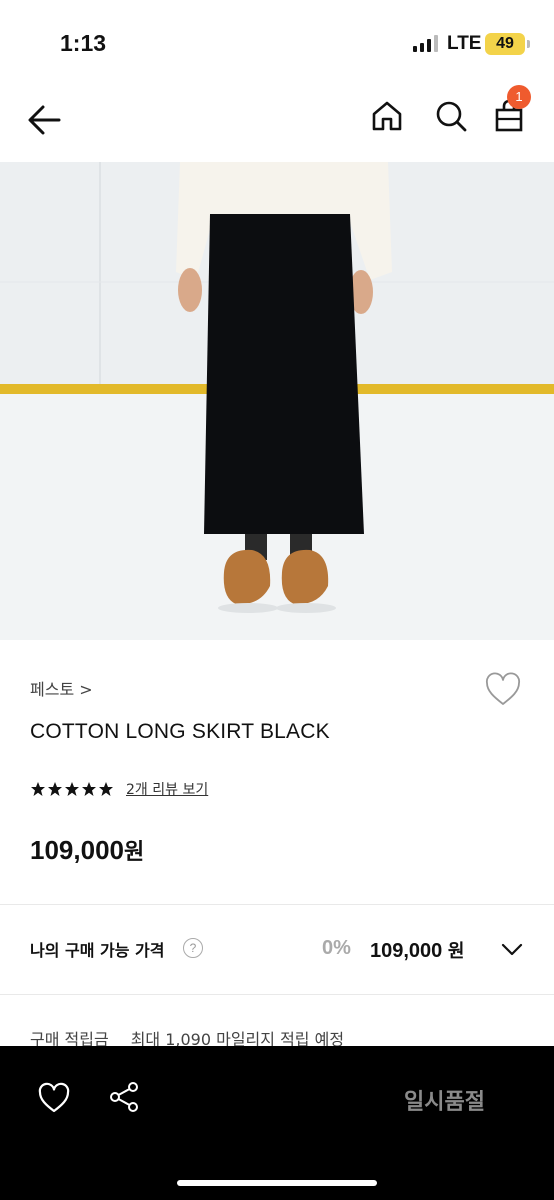 The width and height of the screenshot is (554, 1200). I want to click on discount-rate: 0%, so click(336, 948).